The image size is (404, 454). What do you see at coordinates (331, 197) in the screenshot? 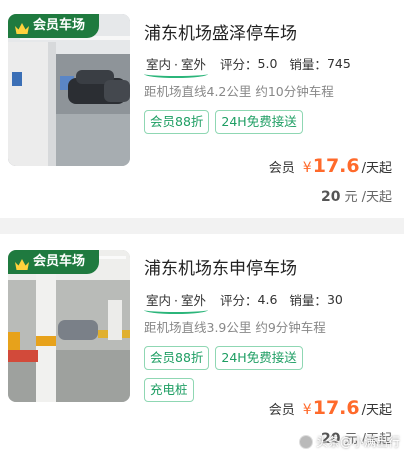
I see `original-price-amount: 20` at bounding box center [331, 197].